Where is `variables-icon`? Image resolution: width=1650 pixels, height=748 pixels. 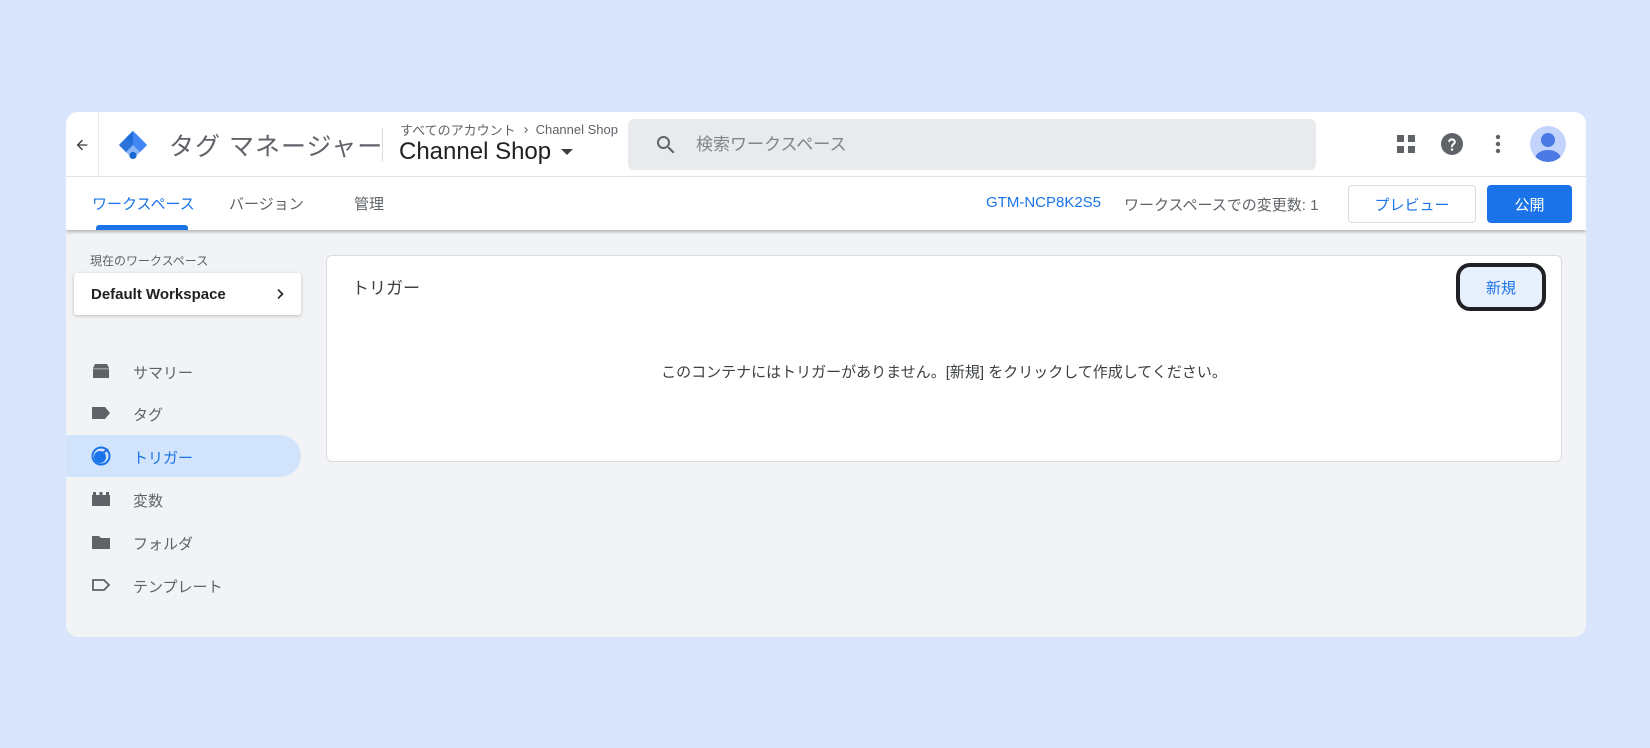
variables-icon is located at coordinates (101, 499).